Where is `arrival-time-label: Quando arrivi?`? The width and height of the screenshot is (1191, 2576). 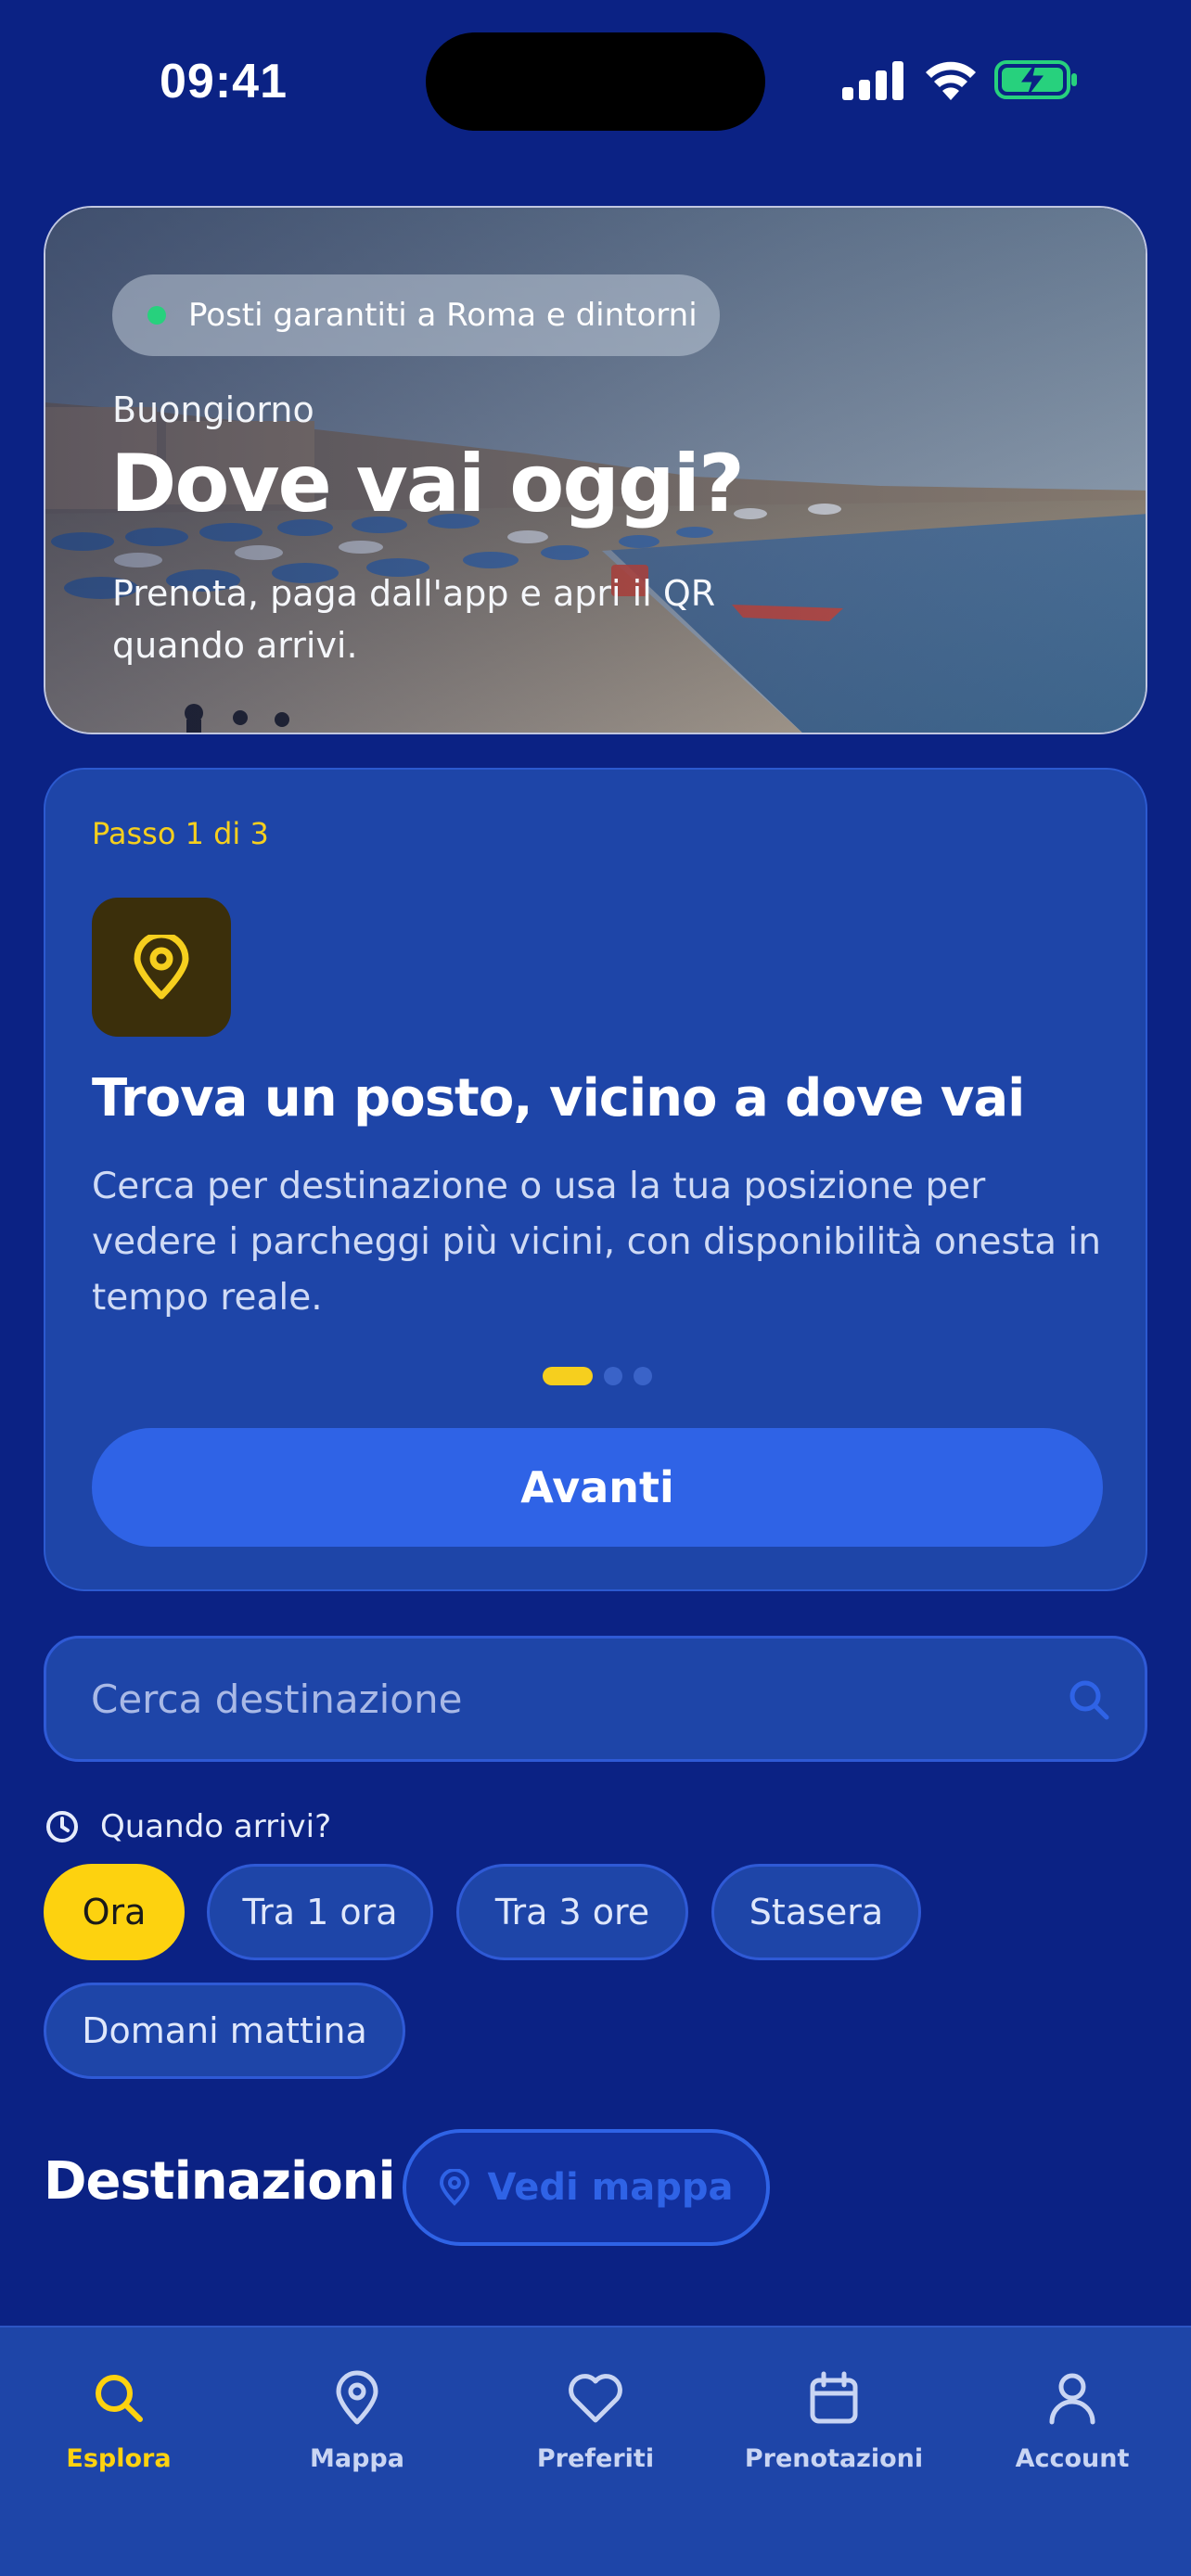
arrival-time-label: Quando arrivi? is located at coordinates (188, 1826).